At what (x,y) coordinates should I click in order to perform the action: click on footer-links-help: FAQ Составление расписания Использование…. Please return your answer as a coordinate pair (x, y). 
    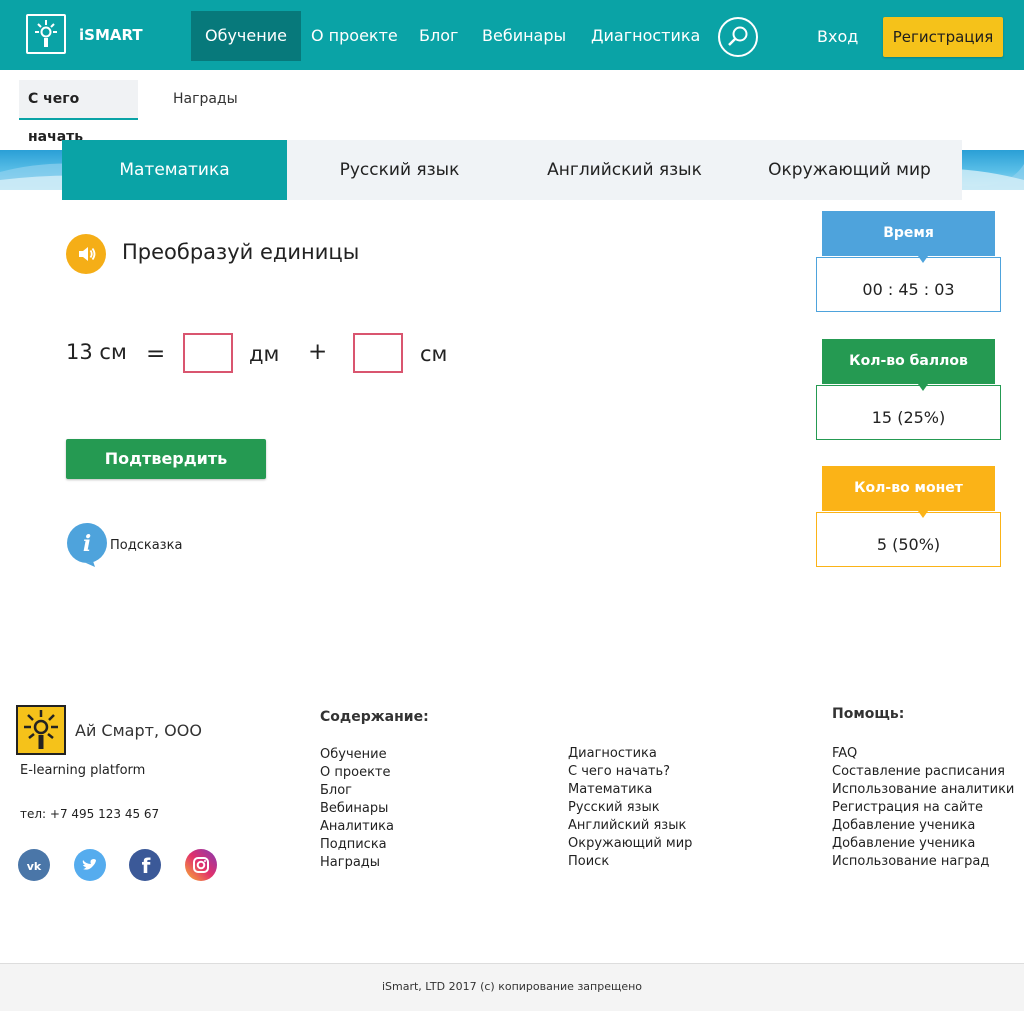
    Looking at the image, I should click on (923, 808).